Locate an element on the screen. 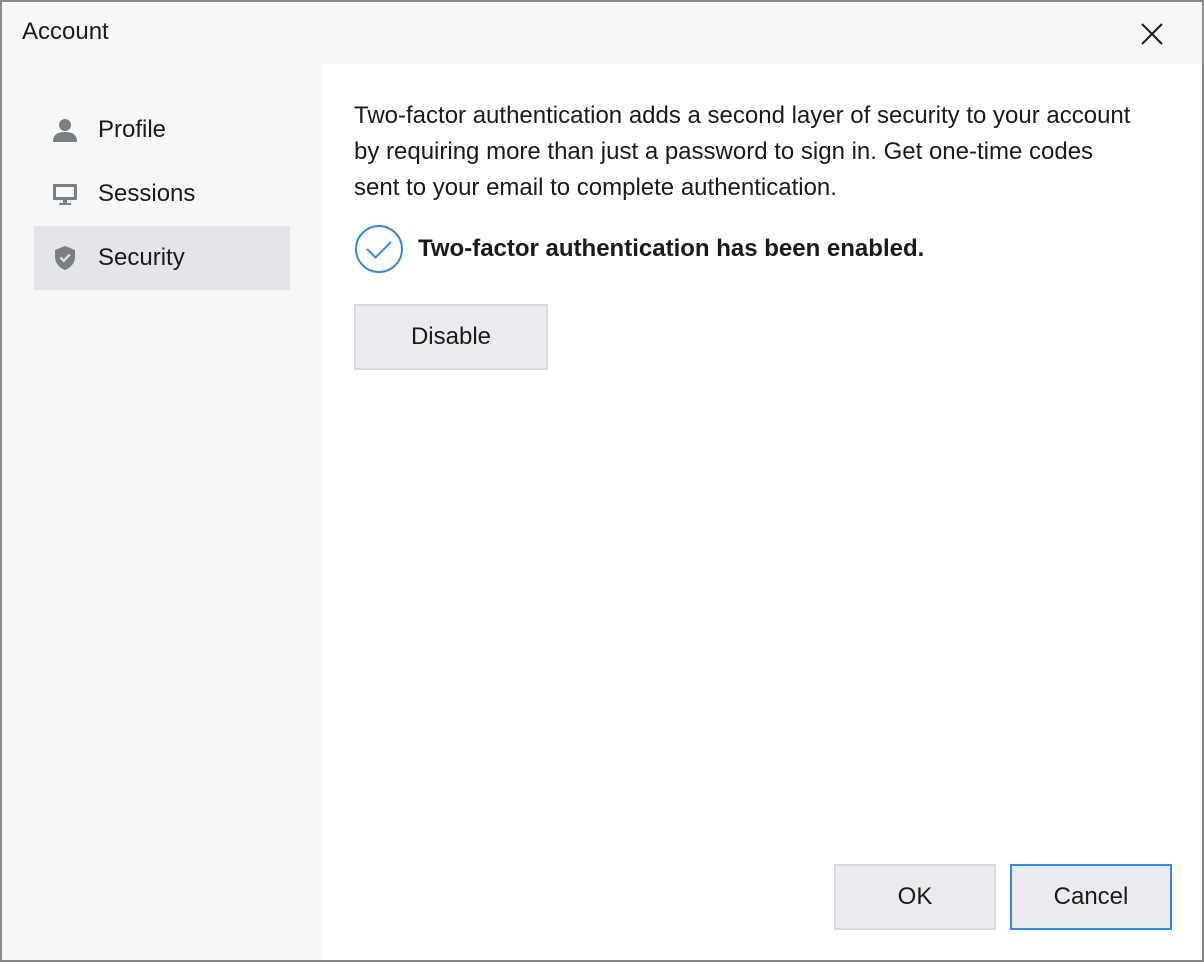 This screenshot has width=1204, height=962. sidebar-item-security: Security is located at coordinates (162, 258).